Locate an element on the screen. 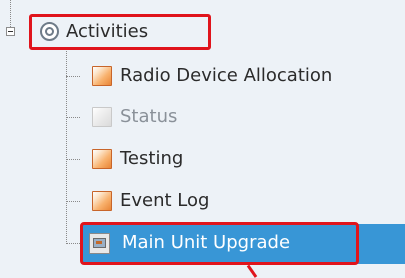 Image resolution: width=405 pixels, height=278 pixels. tree-connector-top is located at coordinates (10, 13).